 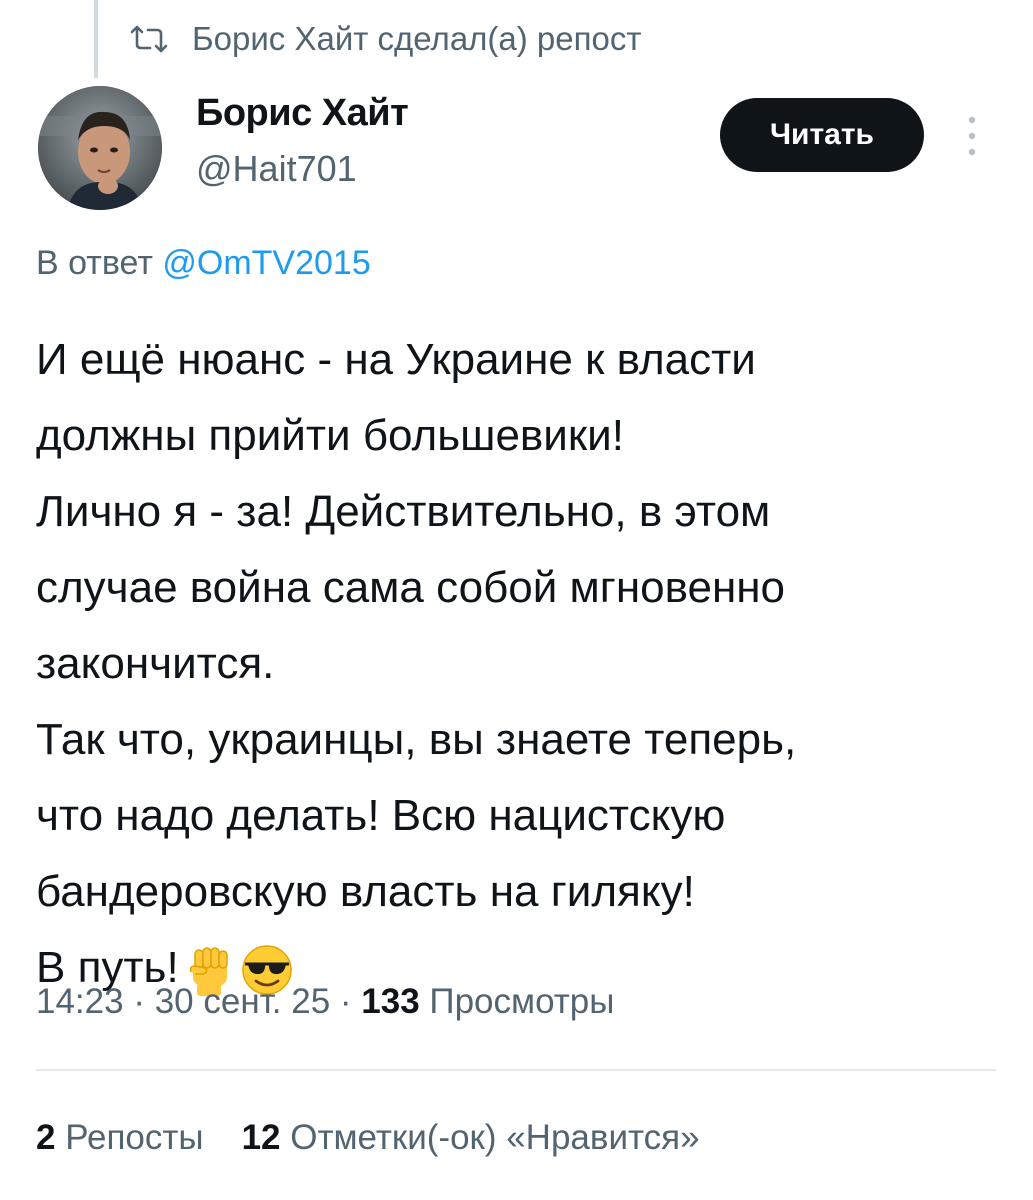 I want to click on likes-count: 12, so click(x=261, y=1137).